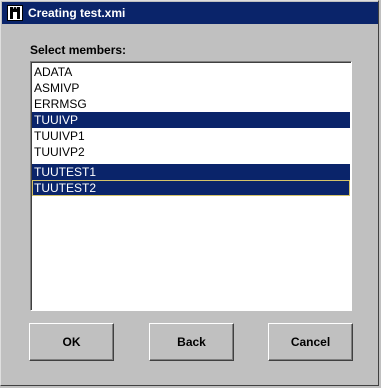 This screenshot has width=381, height=388. Describe the element at coordinates (77, 13) in the screenshot. I see `window-title: Creating test.xmi` at that location.